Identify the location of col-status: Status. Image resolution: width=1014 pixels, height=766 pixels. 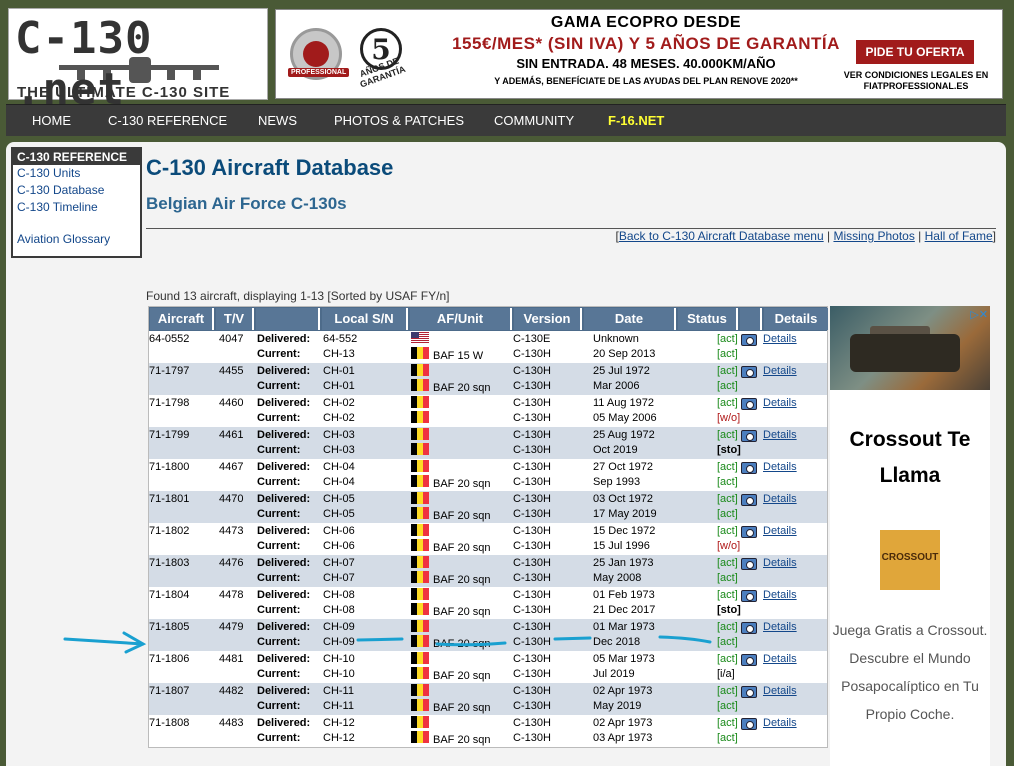
(708, 319).